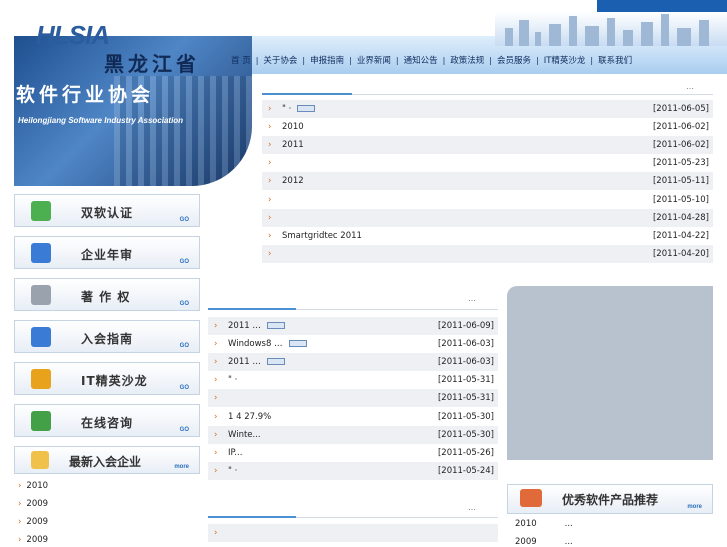 This screenshot has height=547, width=727. What do you see at coordinates (467, 60) in the screenshot?
I see `nav-item: 政策法规` at bounding box center [467, 60].